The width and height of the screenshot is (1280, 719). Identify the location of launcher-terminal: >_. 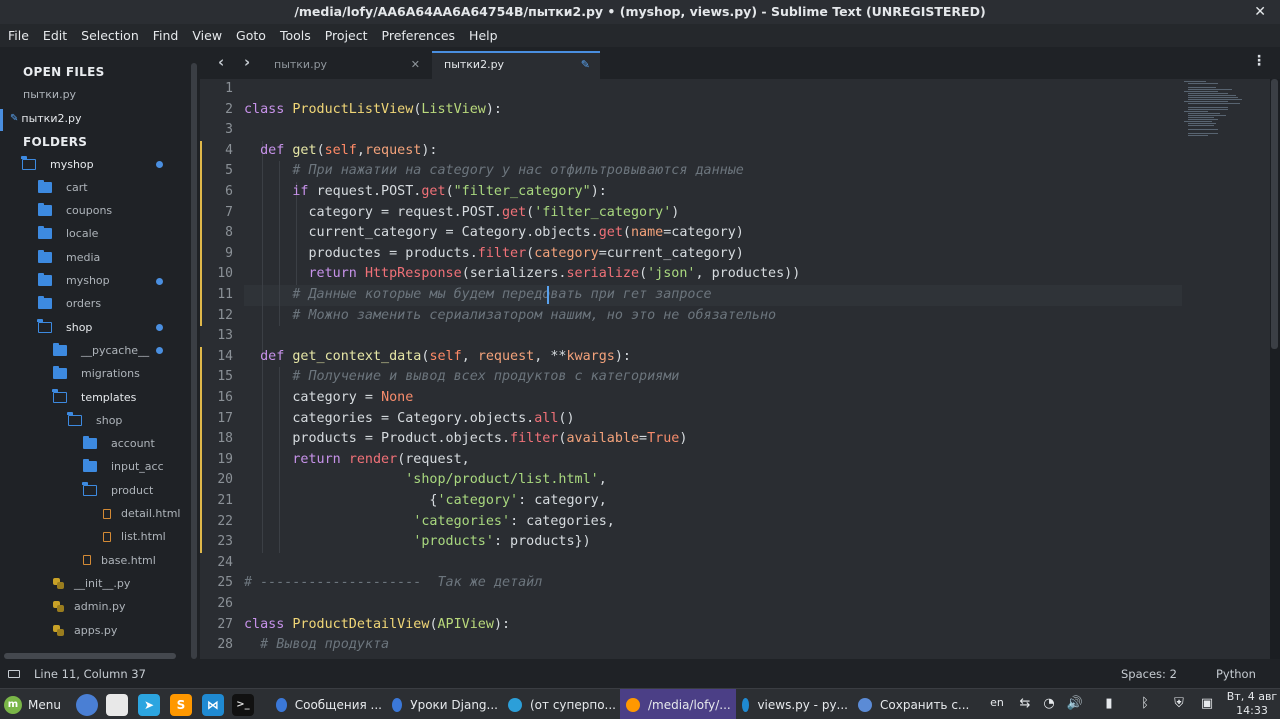
(243, 704).